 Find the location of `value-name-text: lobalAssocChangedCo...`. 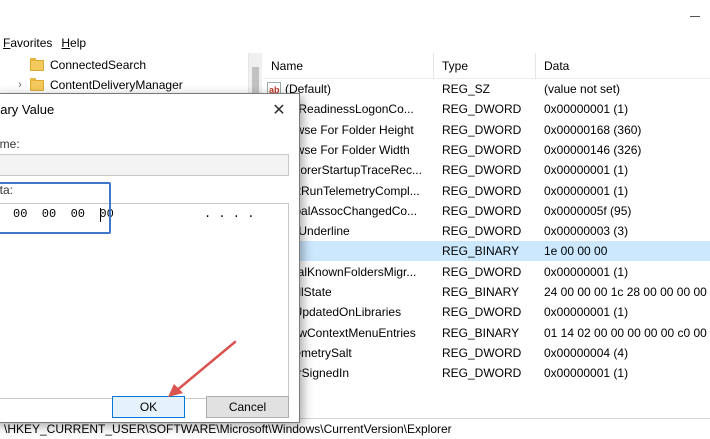

value-name-text: lobalAssocChangedCo... is located at coordinates (351, 210).